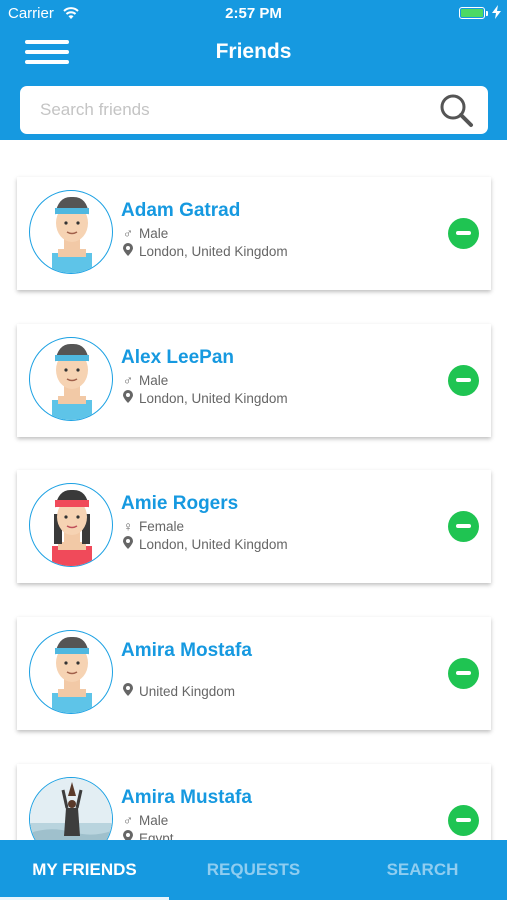  I want to click on tab-my-friends: MY FRIENDS, so click(84, 870).